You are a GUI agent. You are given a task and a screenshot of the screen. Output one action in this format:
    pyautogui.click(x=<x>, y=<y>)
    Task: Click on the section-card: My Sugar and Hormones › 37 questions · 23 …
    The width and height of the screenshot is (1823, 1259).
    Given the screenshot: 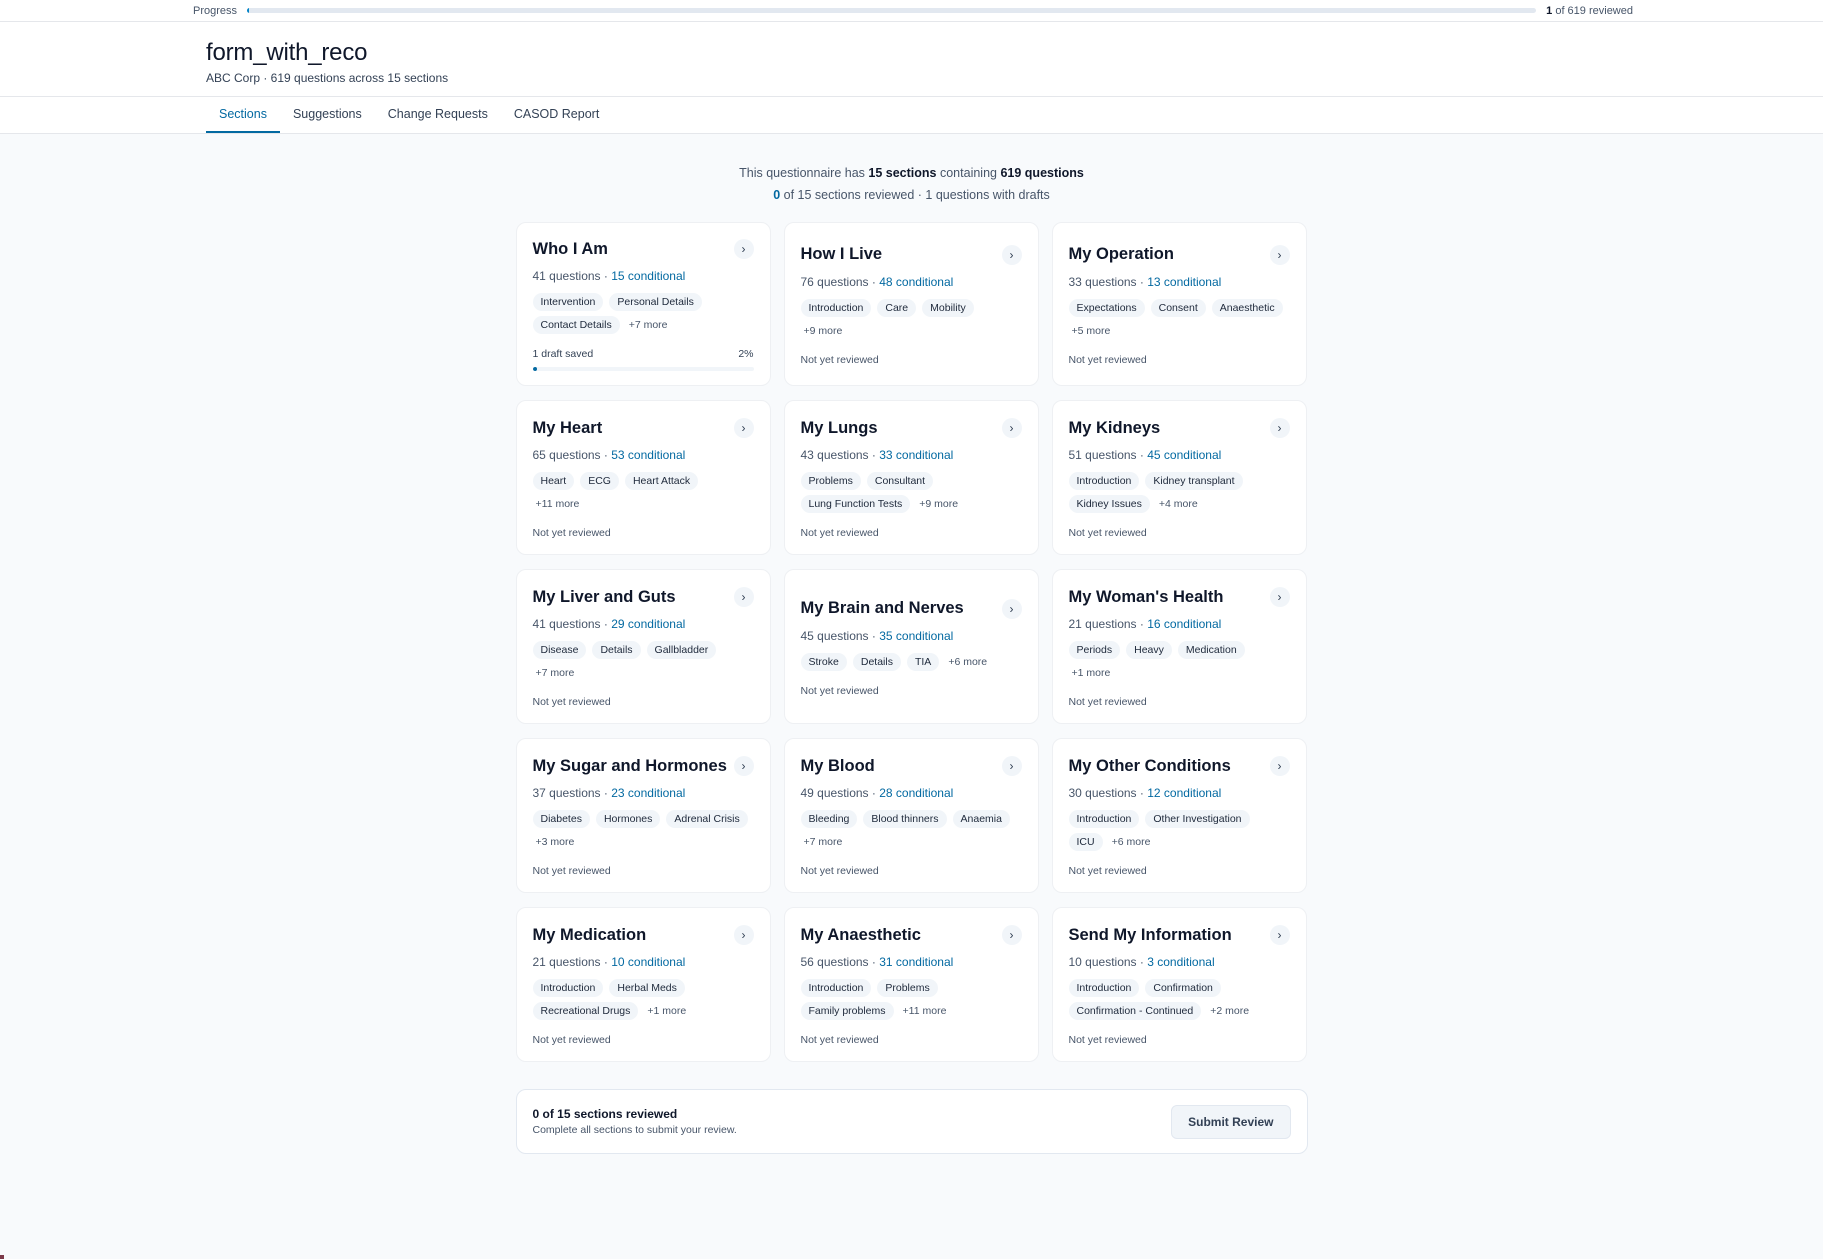 What is the action you would take?
    pyautogui.click(x=643, y=815)
    